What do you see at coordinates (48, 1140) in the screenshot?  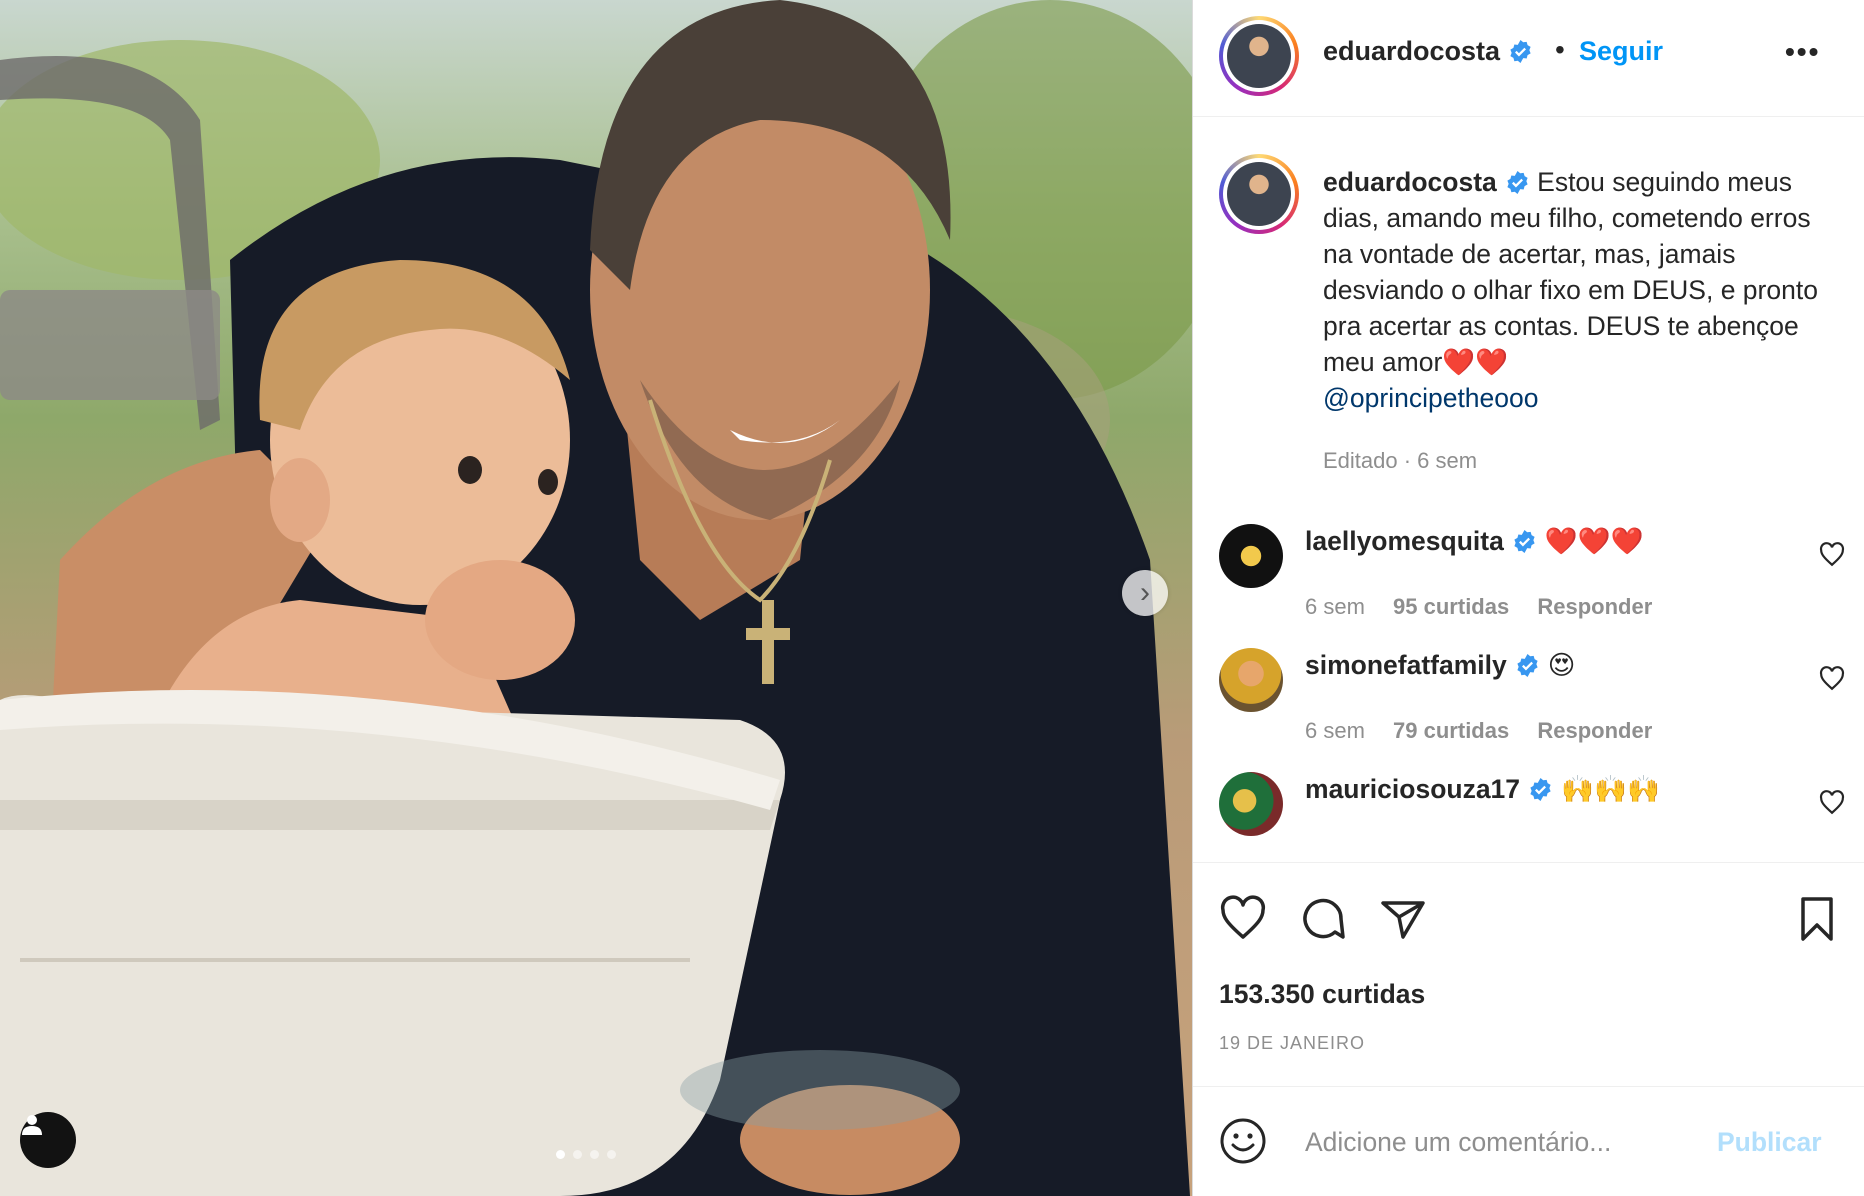 I see `tagged-users-button` at bounding box center [48, 1140].